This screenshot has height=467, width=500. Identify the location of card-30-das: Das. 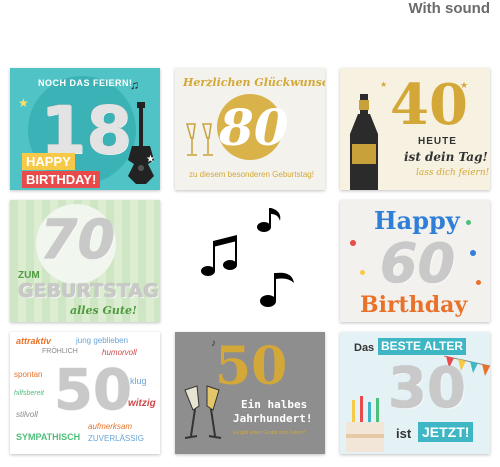
(364, 348).